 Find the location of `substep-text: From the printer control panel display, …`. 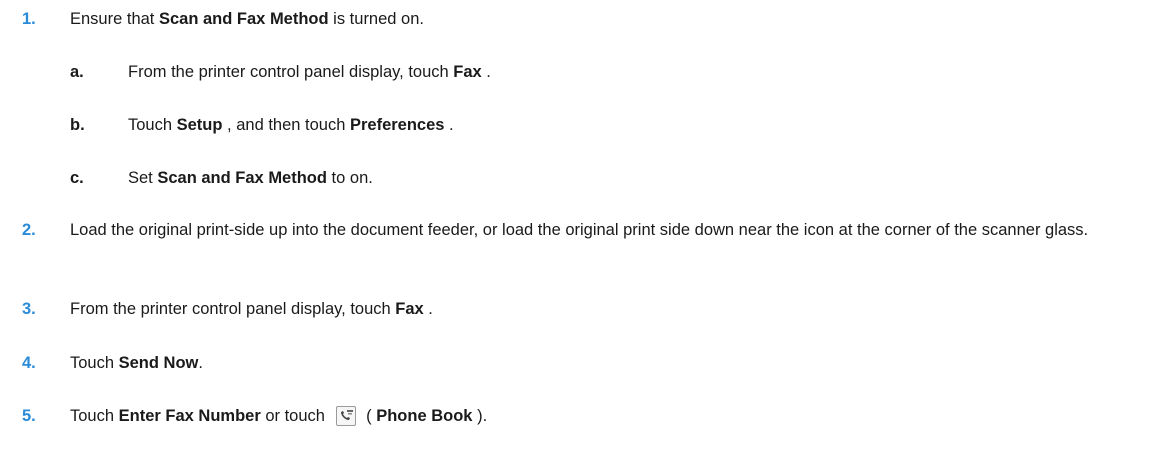

substep-text: From the printer control panel display, … is located at coordinates (645, 72).